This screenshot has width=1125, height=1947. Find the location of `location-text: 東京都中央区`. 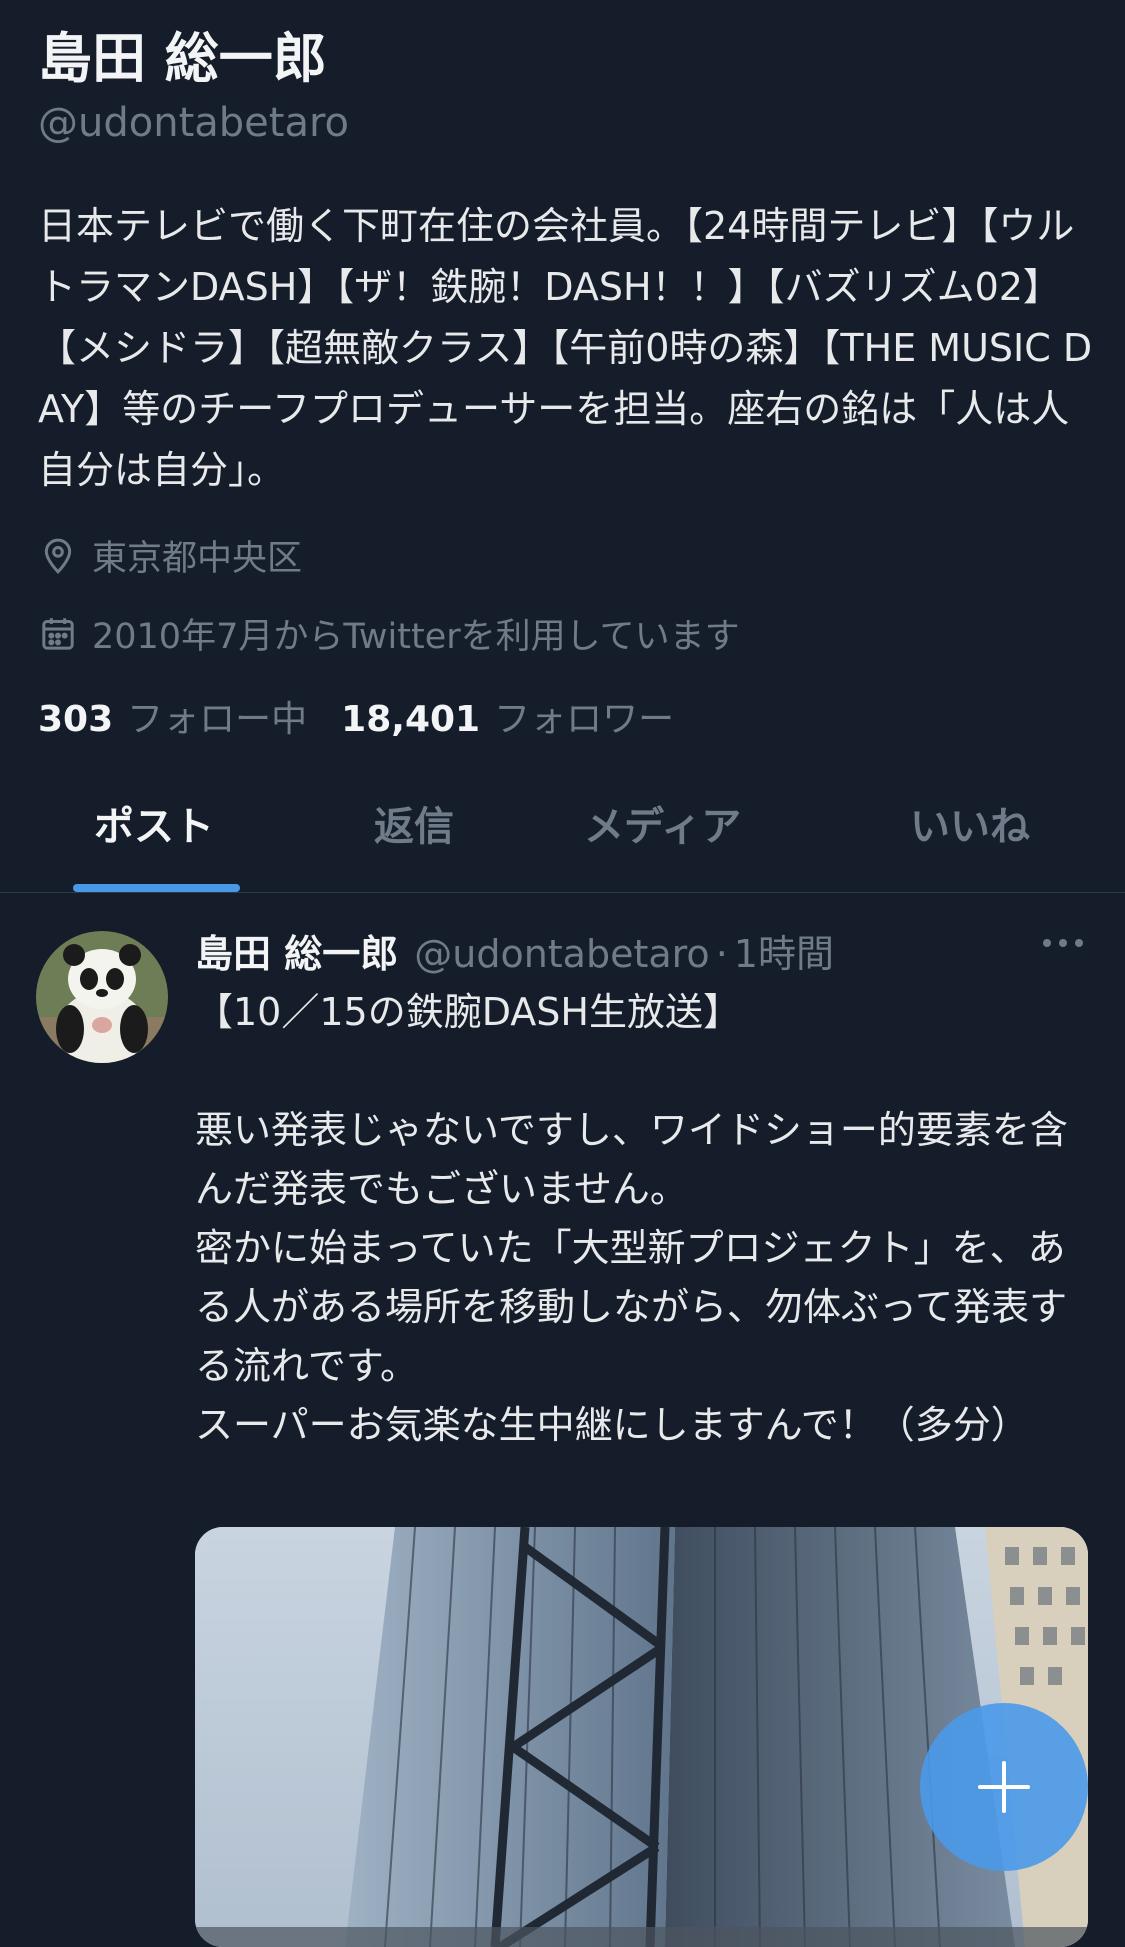

location-text: 東京都中央区 is located at coordinates (197, 559).